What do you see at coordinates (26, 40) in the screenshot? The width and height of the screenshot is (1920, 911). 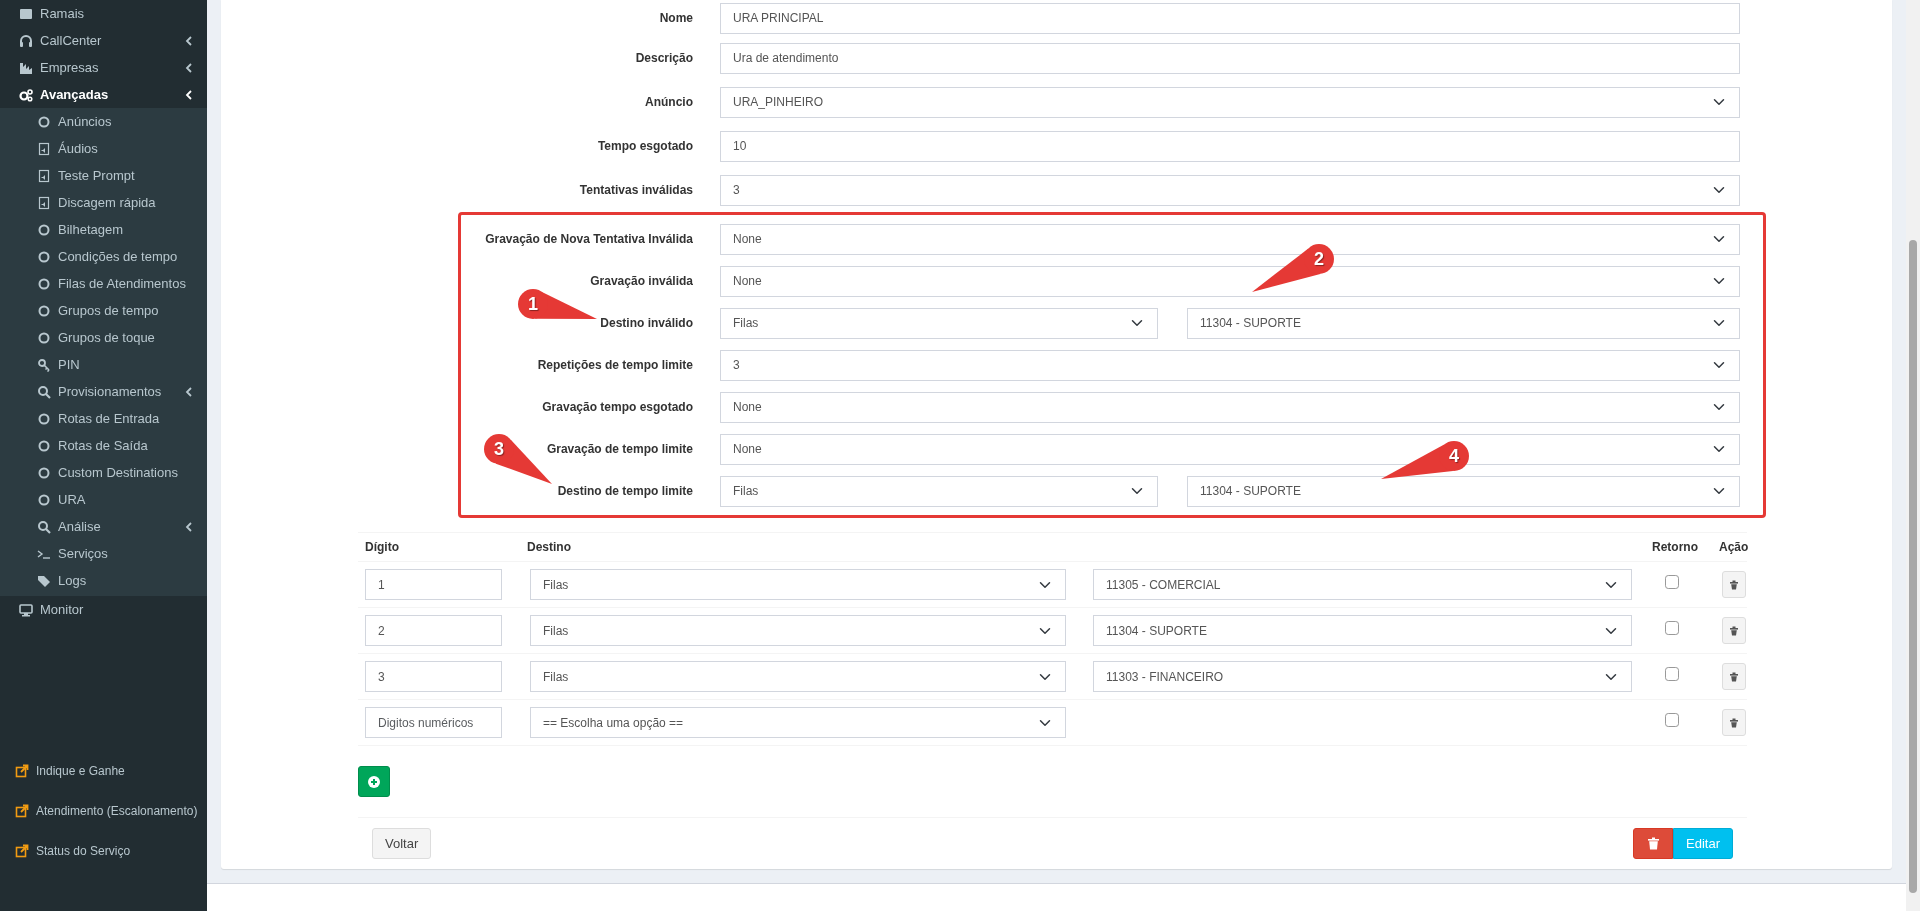 I see `headset-icon` at bounding box center [26, 40].